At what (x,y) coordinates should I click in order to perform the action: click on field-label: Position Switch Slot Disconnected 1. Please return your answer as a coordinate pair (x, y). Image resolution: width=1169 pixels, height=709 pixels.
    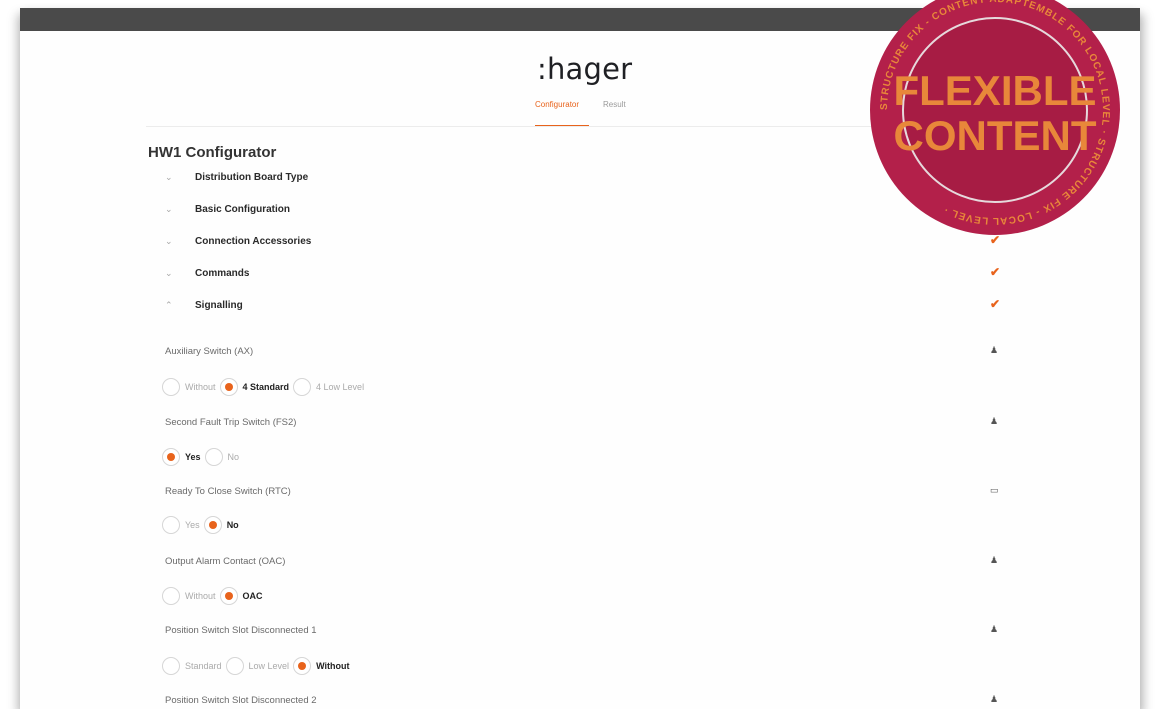
    Looking at the image, I should click on (241, 630).